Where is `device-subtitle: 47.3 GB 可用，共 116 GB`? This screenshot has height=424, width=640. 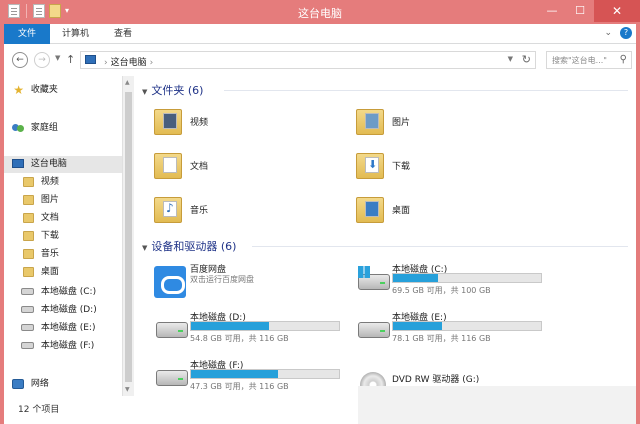
device-subtitle: 47.3 GB 可用，共 116 GB is located at coordinates (239, 386).